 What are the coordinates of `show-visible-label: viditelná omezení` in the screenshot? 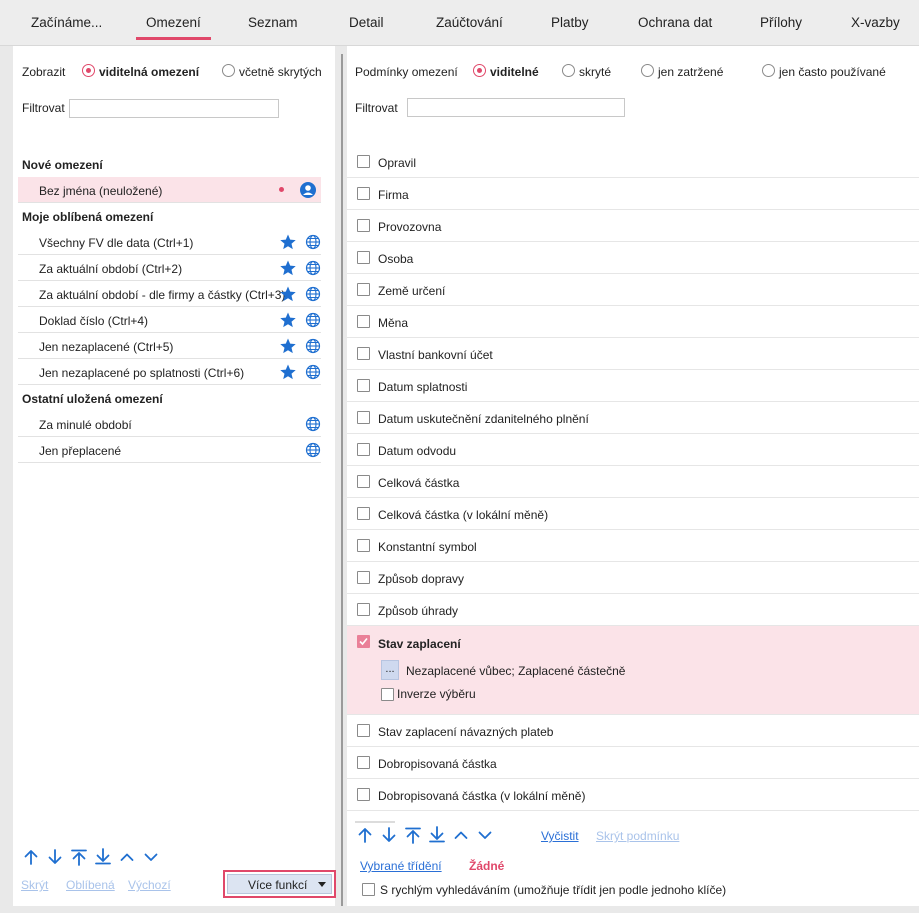 It's located at (149, 72).